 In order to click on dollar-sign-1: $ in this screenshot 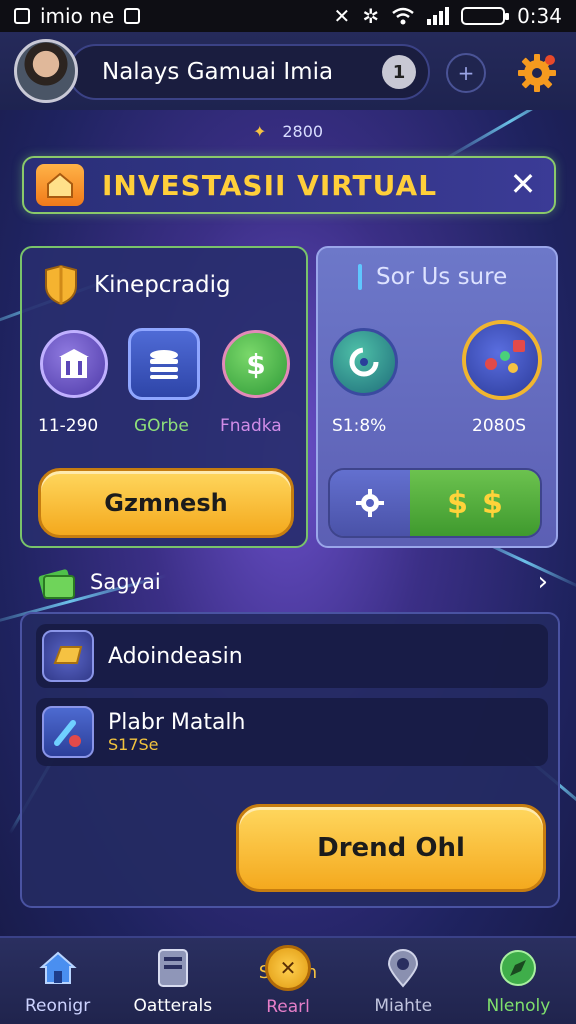, I will do `click(457, 503)`.